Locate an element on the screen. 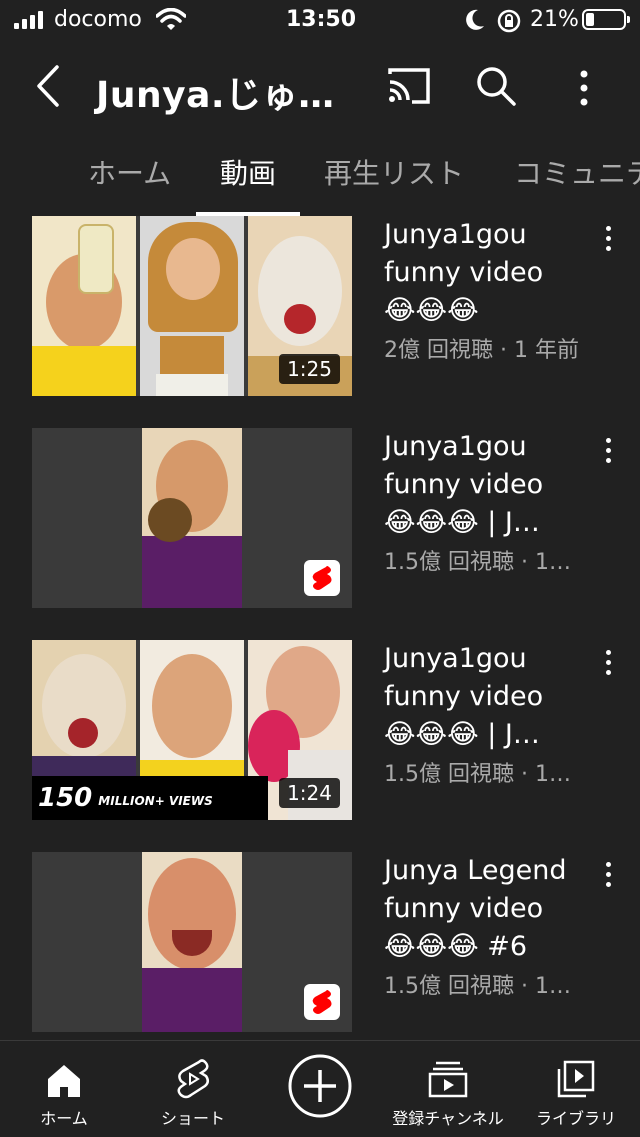 Image resolution: width=640 pixels, height=1137 pixels. bottom-navigation: ホーム ショート 登録チャンネル ライブラリ is located at coordinates (320, 1088).